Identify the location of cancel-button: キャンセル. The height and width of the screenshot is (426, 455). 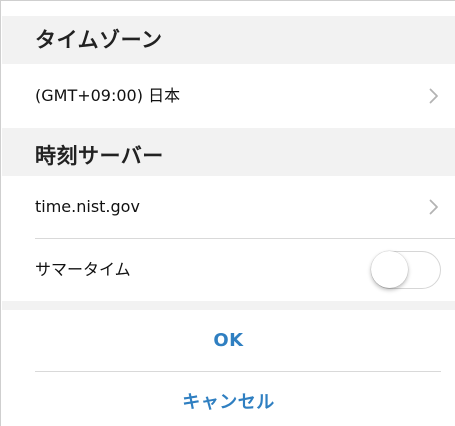
(228, 399).